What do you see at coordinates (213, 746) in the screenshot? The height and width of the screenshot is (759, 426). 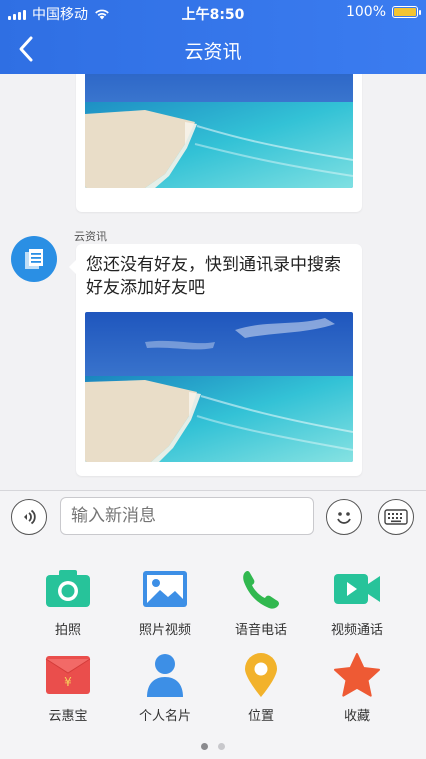 I see `page-indicator` at bounding box center [213, 746].